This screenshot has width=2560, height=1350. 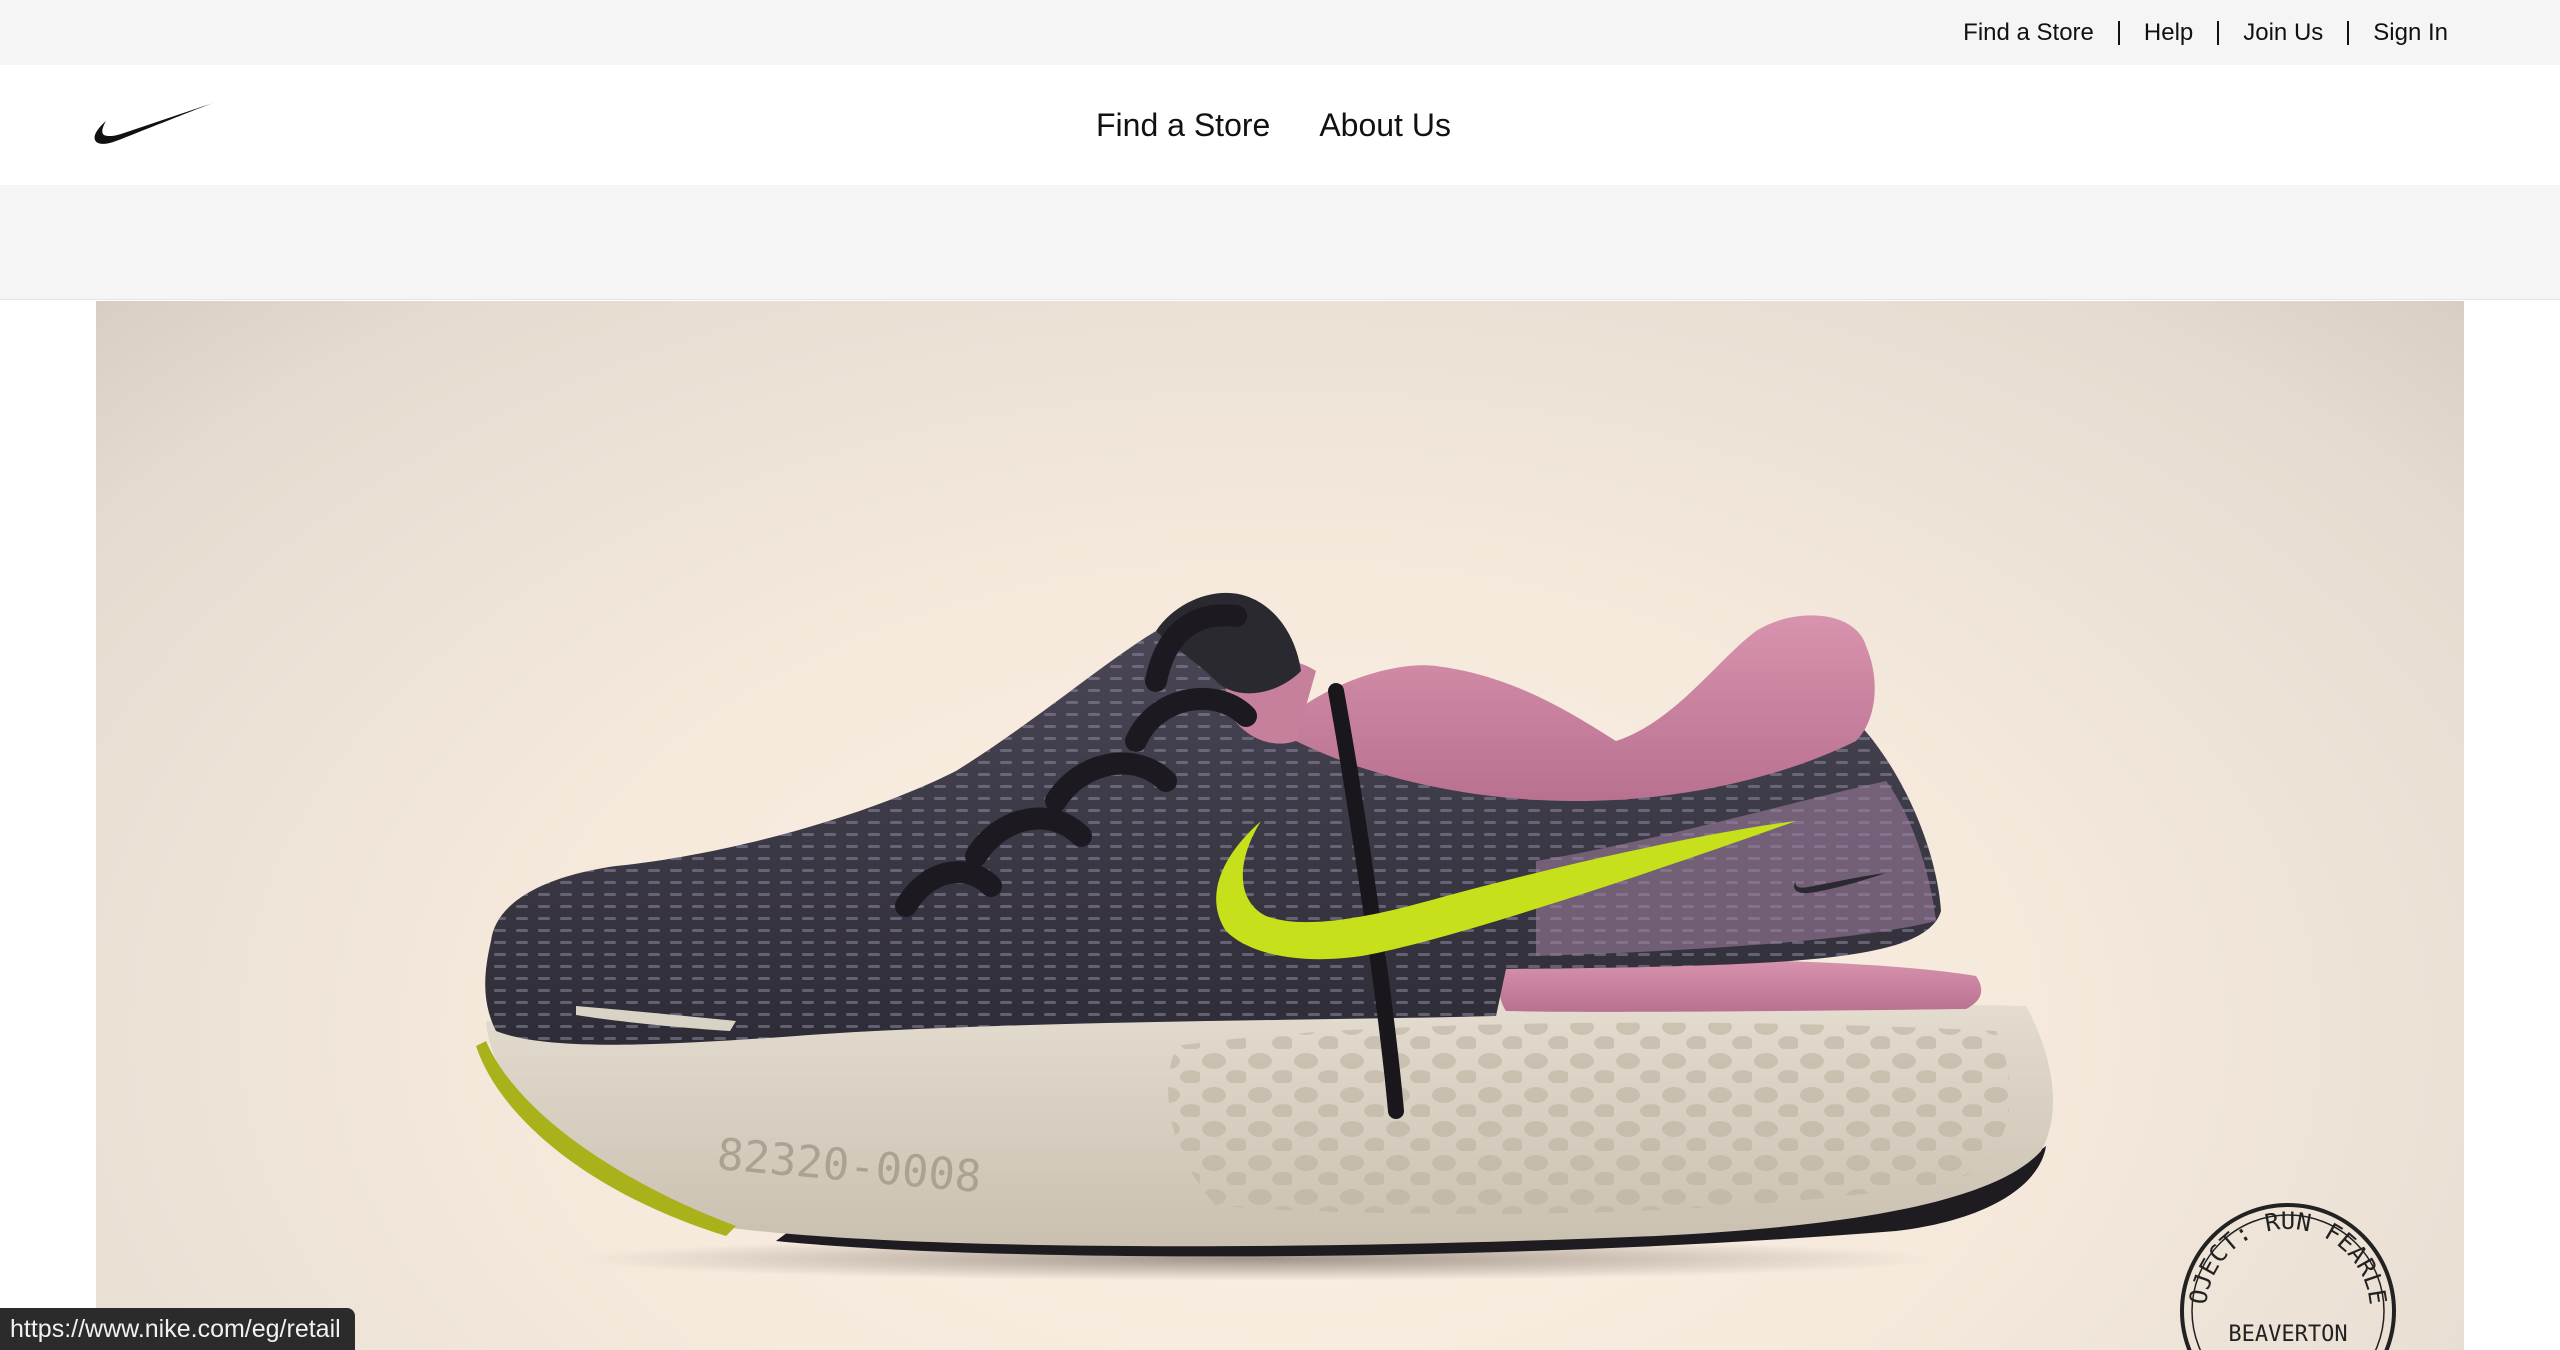 What do you see at coordinates (1183, 125) in the screenshot?
I see `nav-find-store-link: Find a Store` at bounding box center [1183, 125].